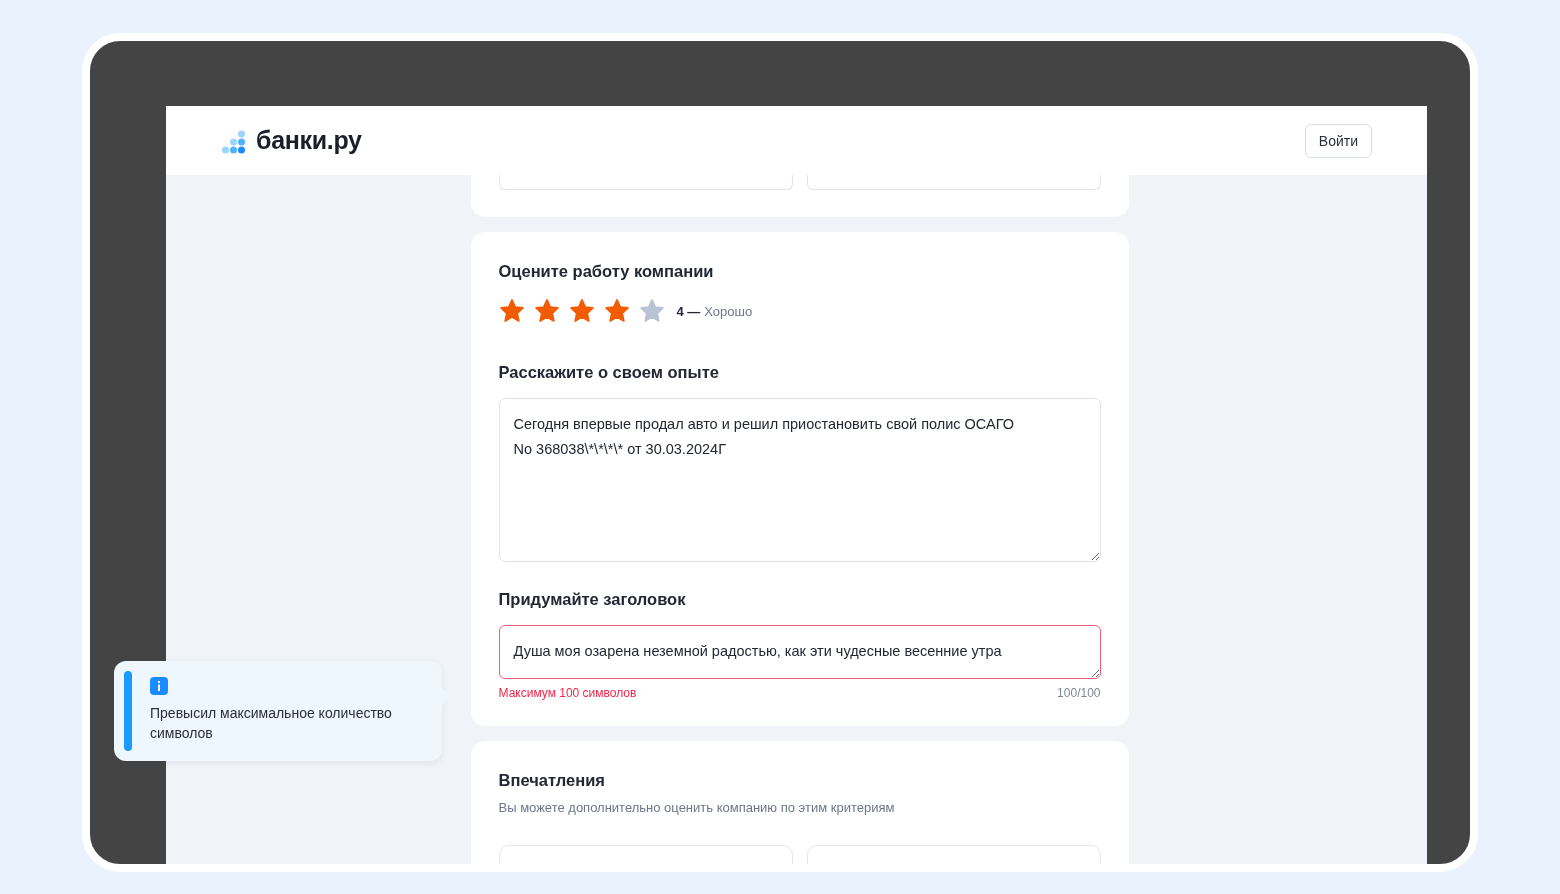 This screenshot has height=894, width=1560. I want to click on info-icon, so click(159, 686).